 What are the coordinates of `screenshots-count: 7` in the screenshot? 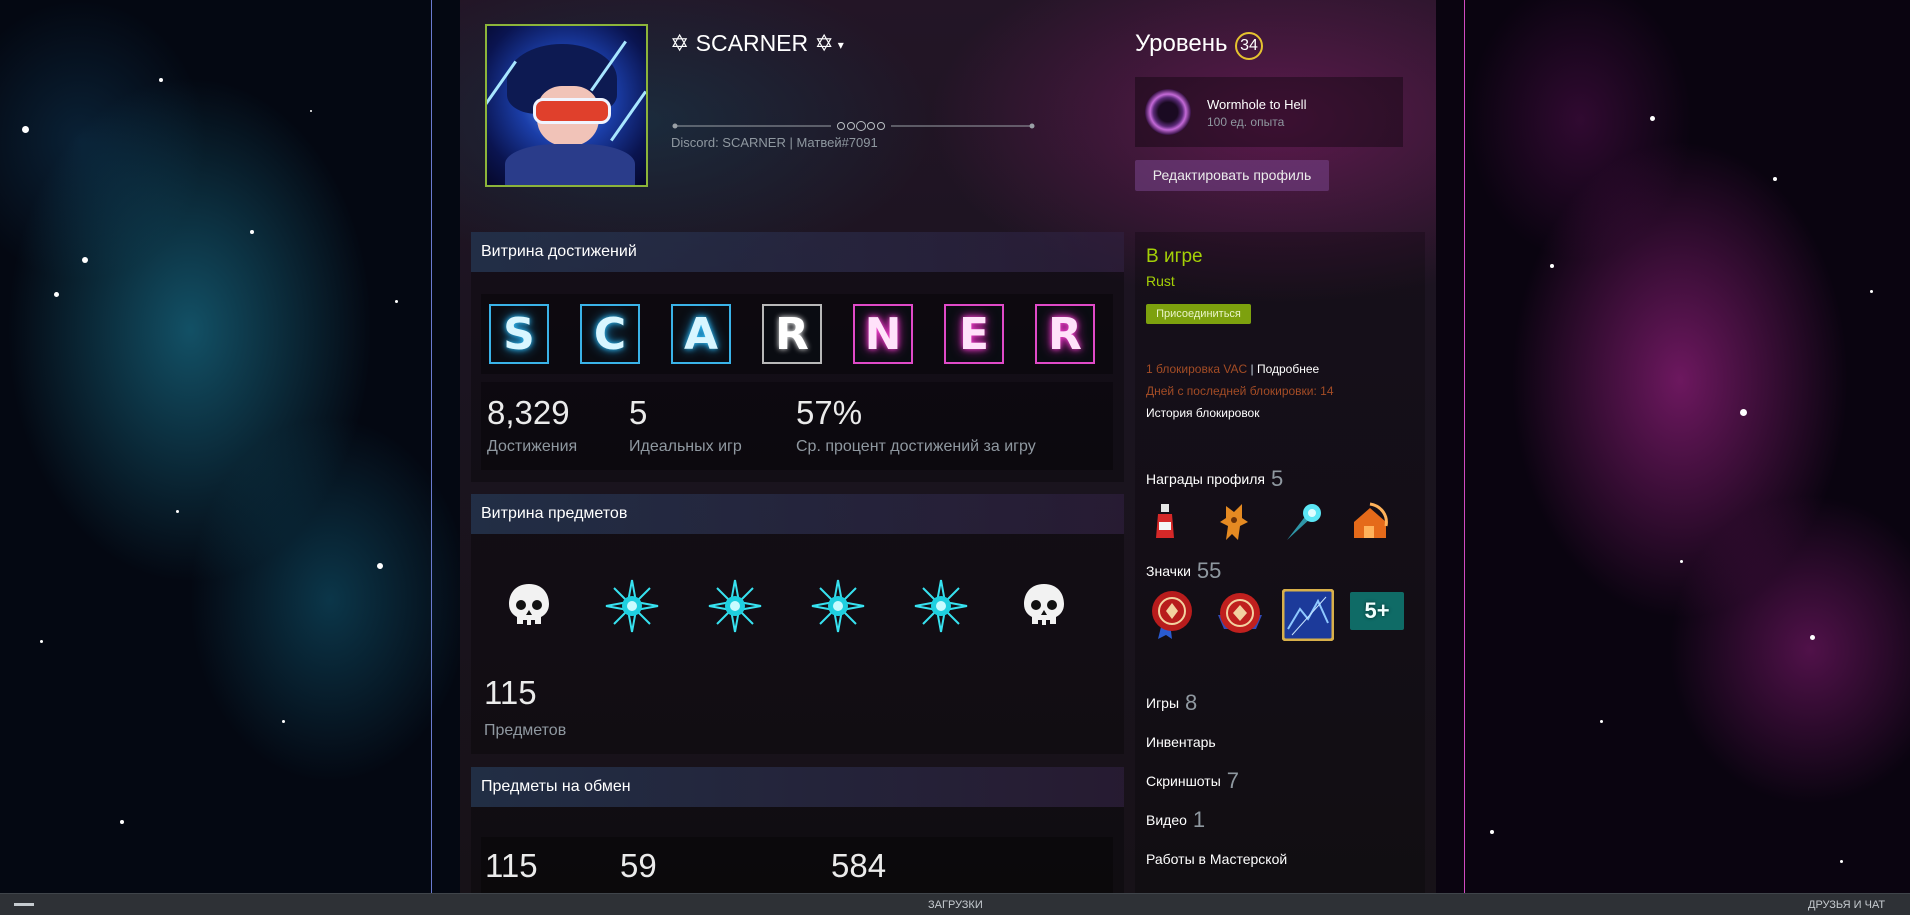 It's located at (1233, 780).